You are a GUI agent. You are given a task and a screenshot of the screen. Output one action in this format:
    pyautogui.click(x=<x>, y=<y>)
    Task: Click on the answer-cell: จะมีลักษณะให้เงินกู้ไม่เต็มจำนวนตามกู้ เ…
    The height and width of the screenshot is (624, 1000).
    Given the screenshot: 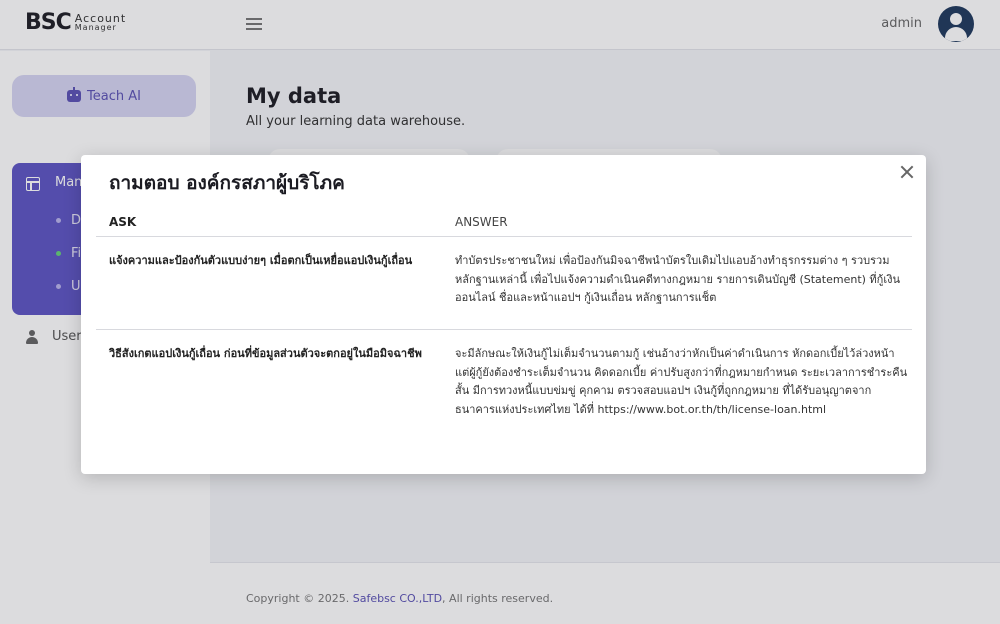 What is the action you would take?
    pyautogui.click(x=681, y=381)
    